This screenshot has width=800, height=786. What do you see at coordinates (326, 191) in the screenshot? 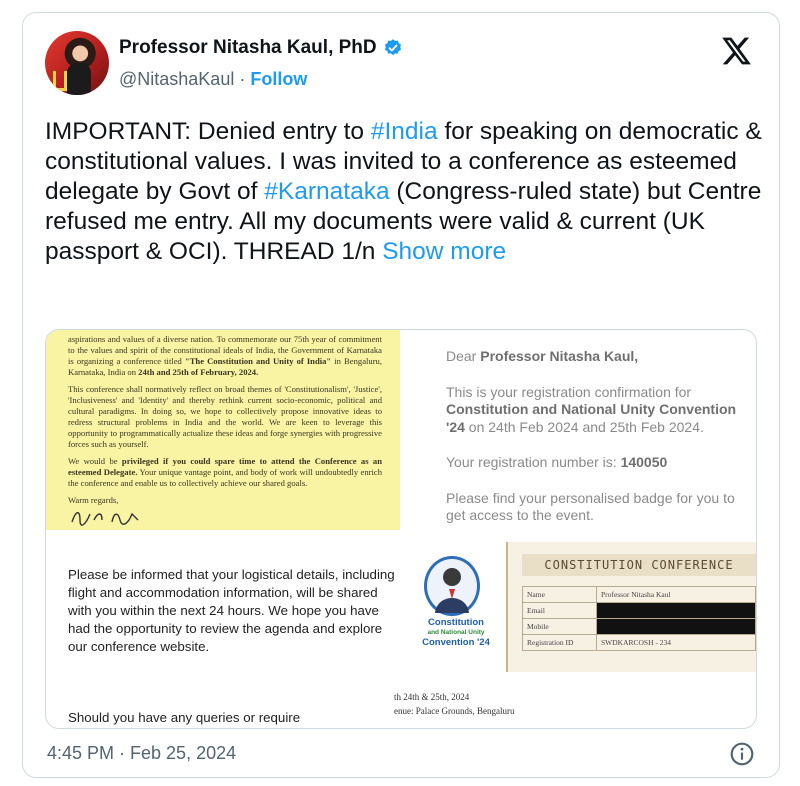
I see `hashtag-karnataka-link: #Karnataka` at bounding box center [326, 191].